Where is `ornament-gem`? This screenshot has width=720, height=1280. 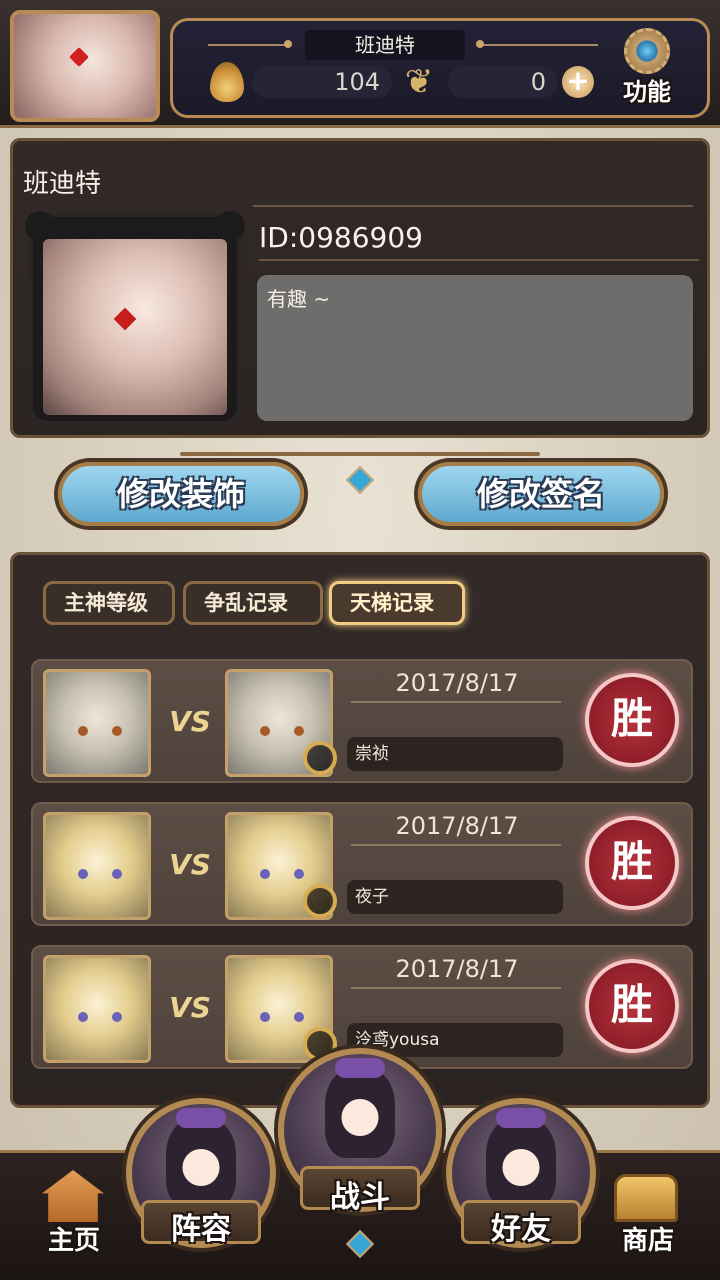 ornament-gem is located at coordinates (360, 480).